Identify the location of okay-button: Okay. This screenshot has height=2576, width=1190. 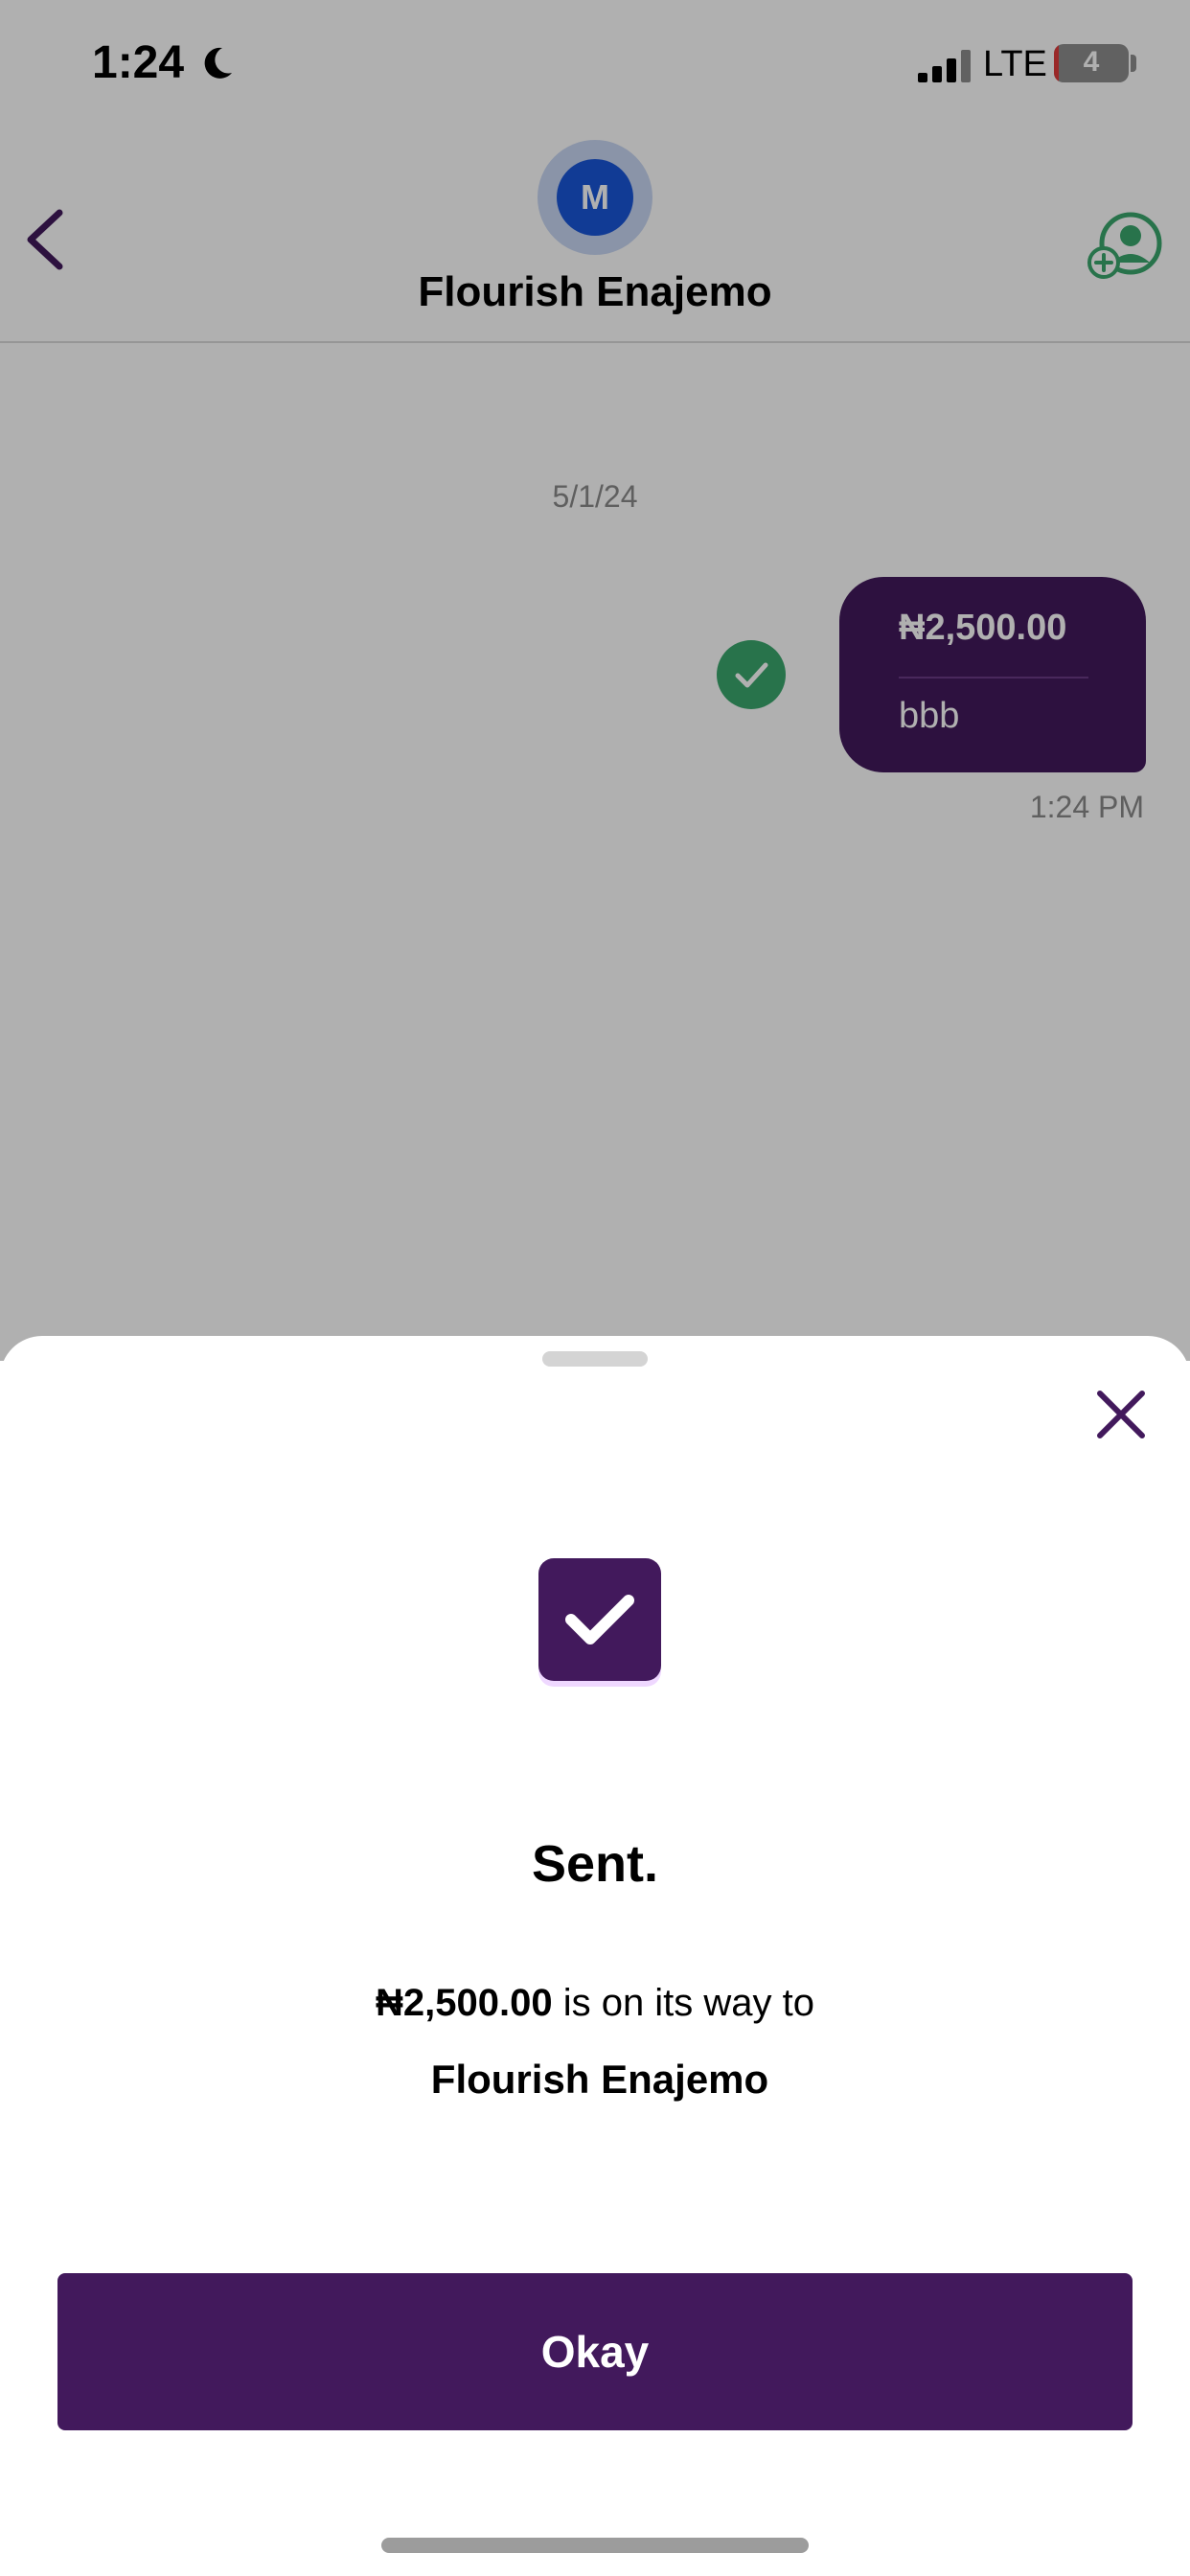
(595, 2351).